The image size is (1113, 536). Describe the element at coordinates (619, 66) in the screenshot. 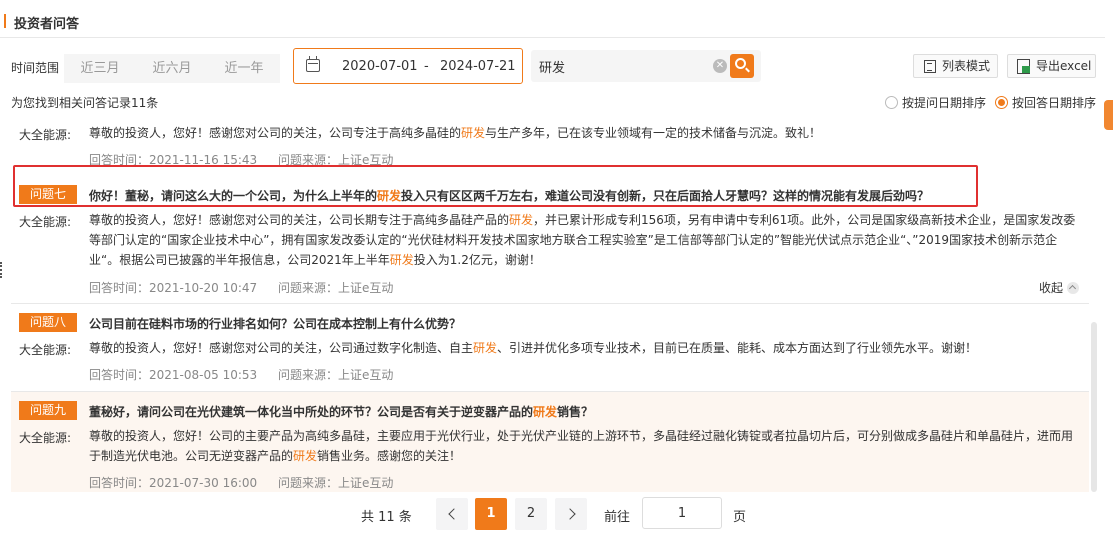

I see `search-input` at that location.